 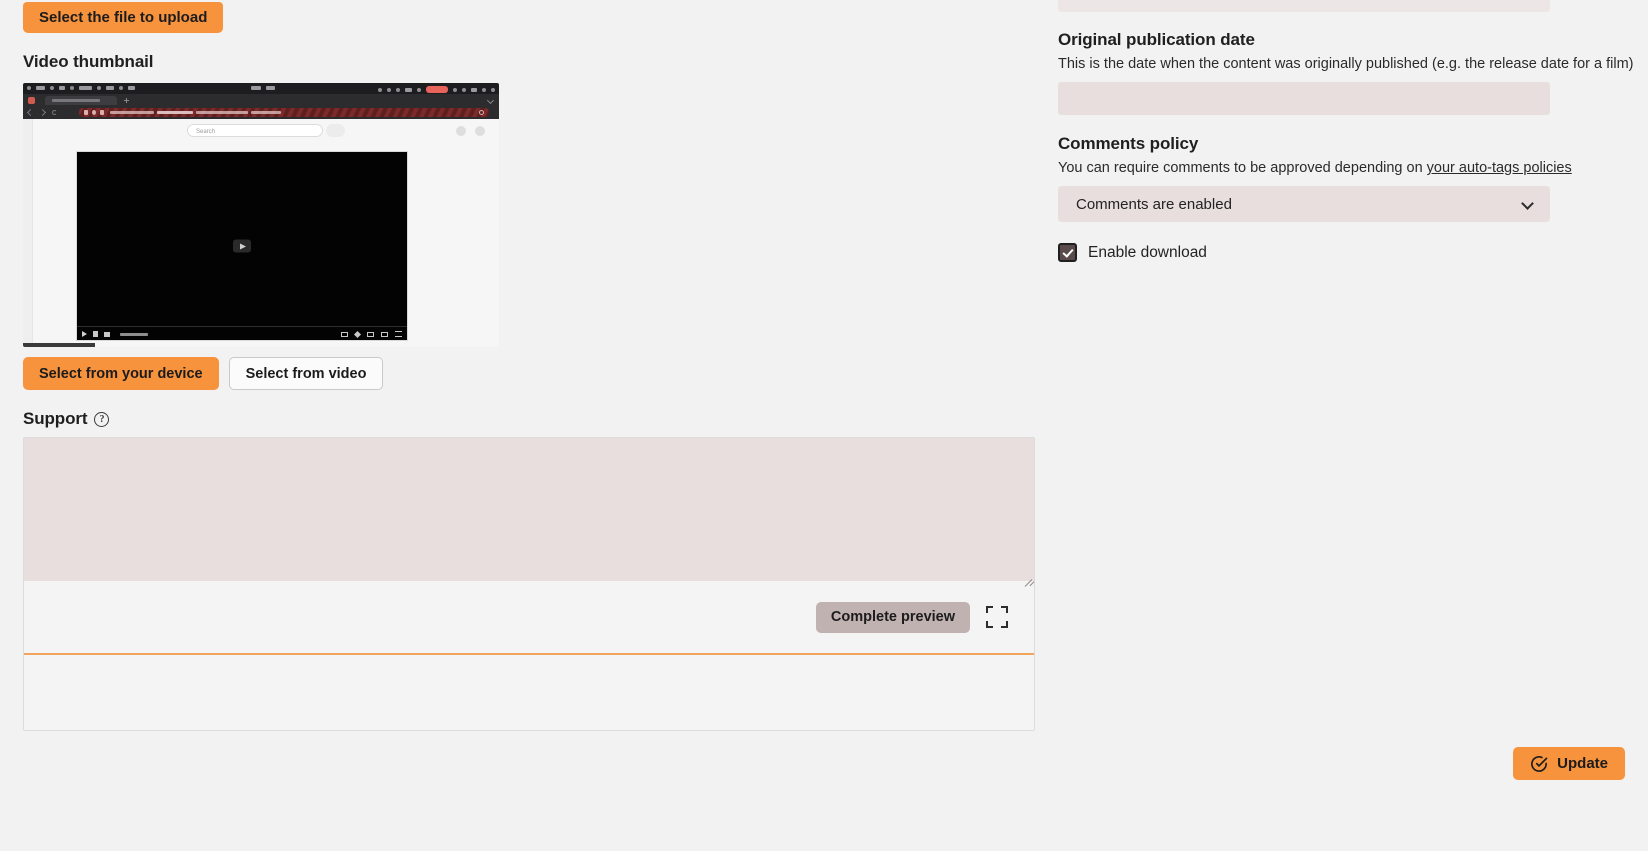 I want to click on update-button-label: Update, so click(x=1582, y=763).